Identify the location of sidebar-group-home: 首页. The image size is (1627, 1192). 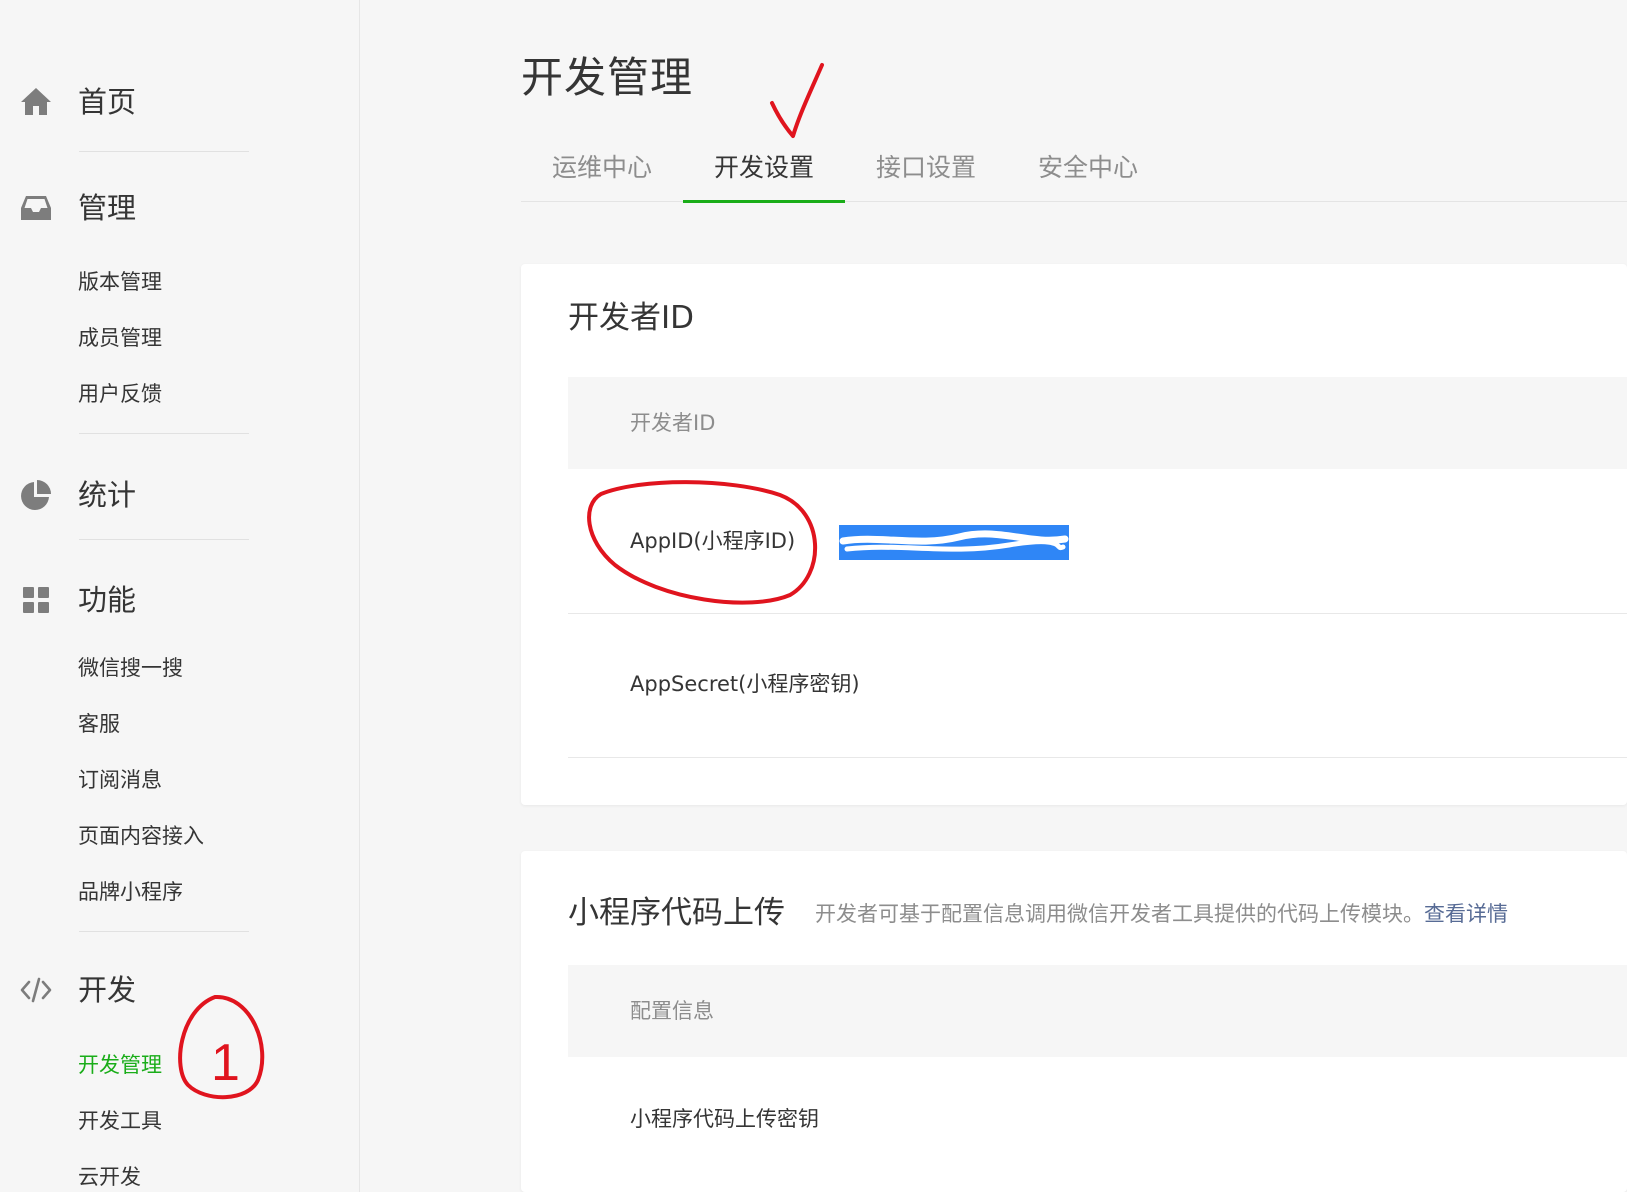
(170, 102).